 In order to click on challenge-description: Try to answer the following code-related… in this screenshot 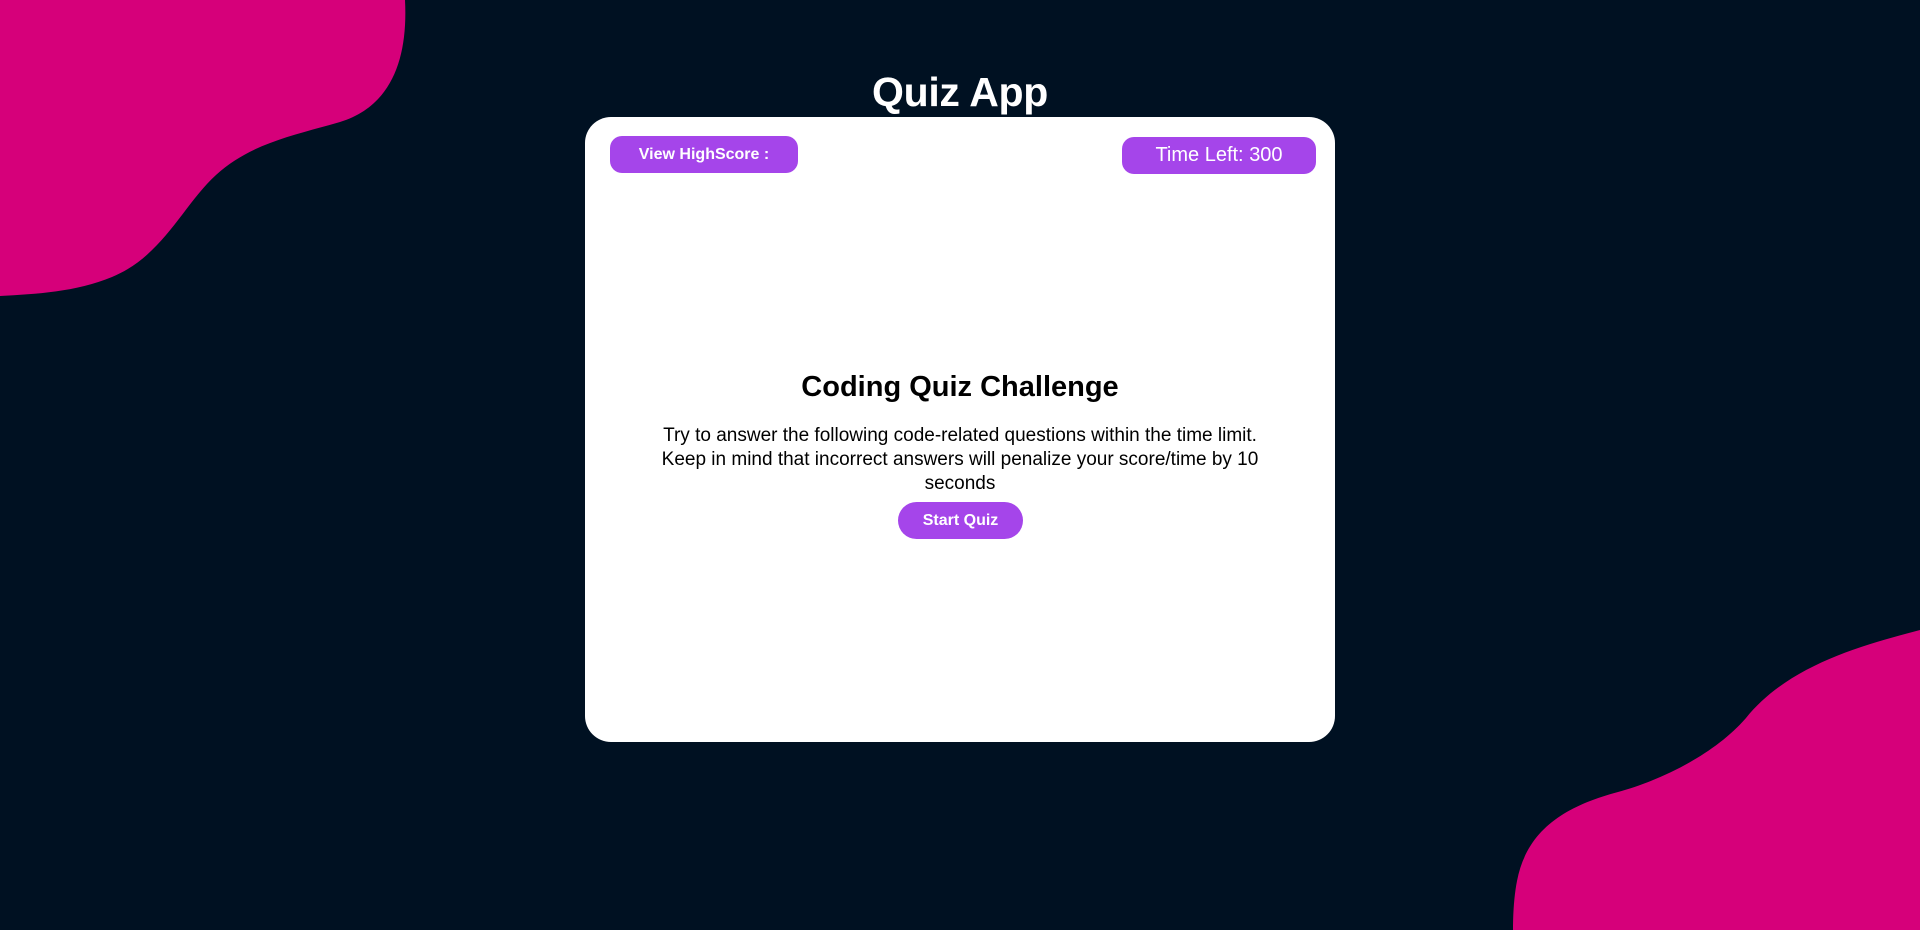, I will do `click(960, 459)`.